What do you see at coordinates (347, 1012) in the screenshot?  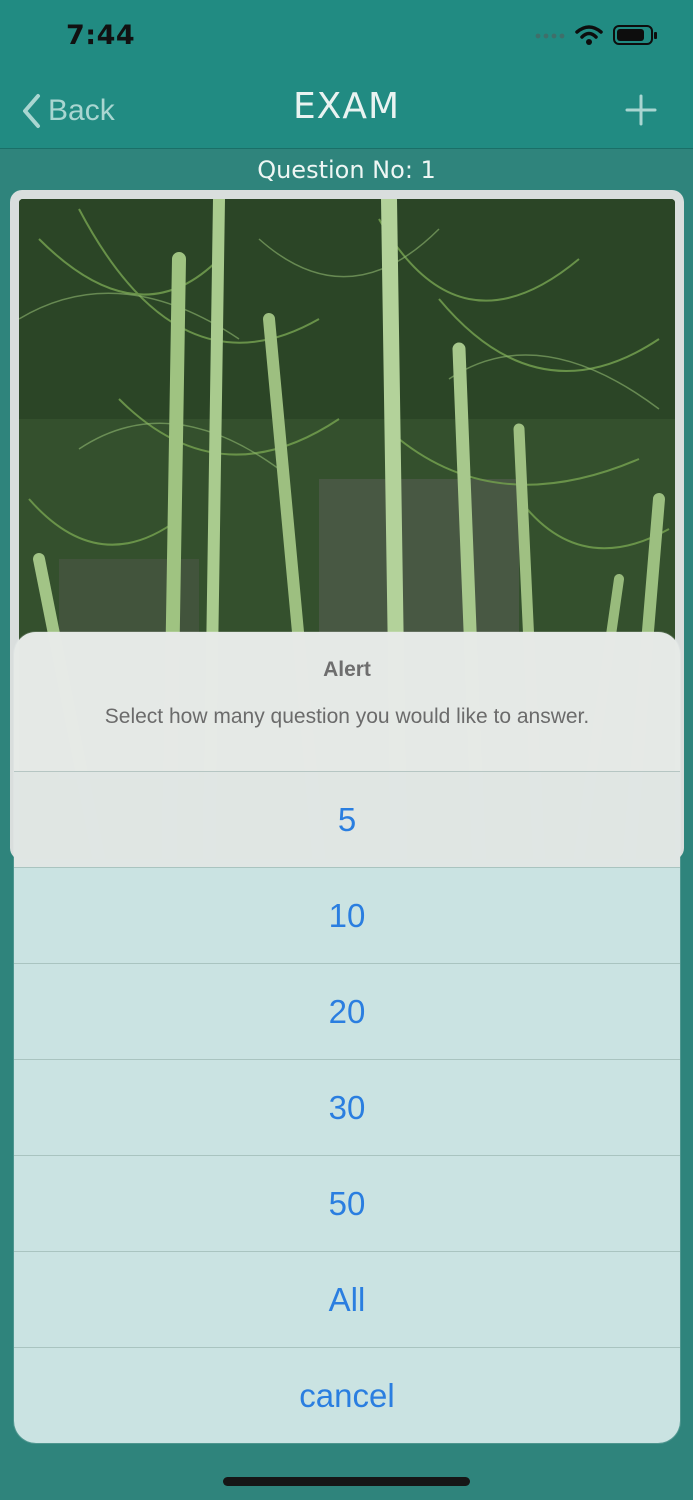 I see `option-20-button: 20` at bounding box center [347, 1012].